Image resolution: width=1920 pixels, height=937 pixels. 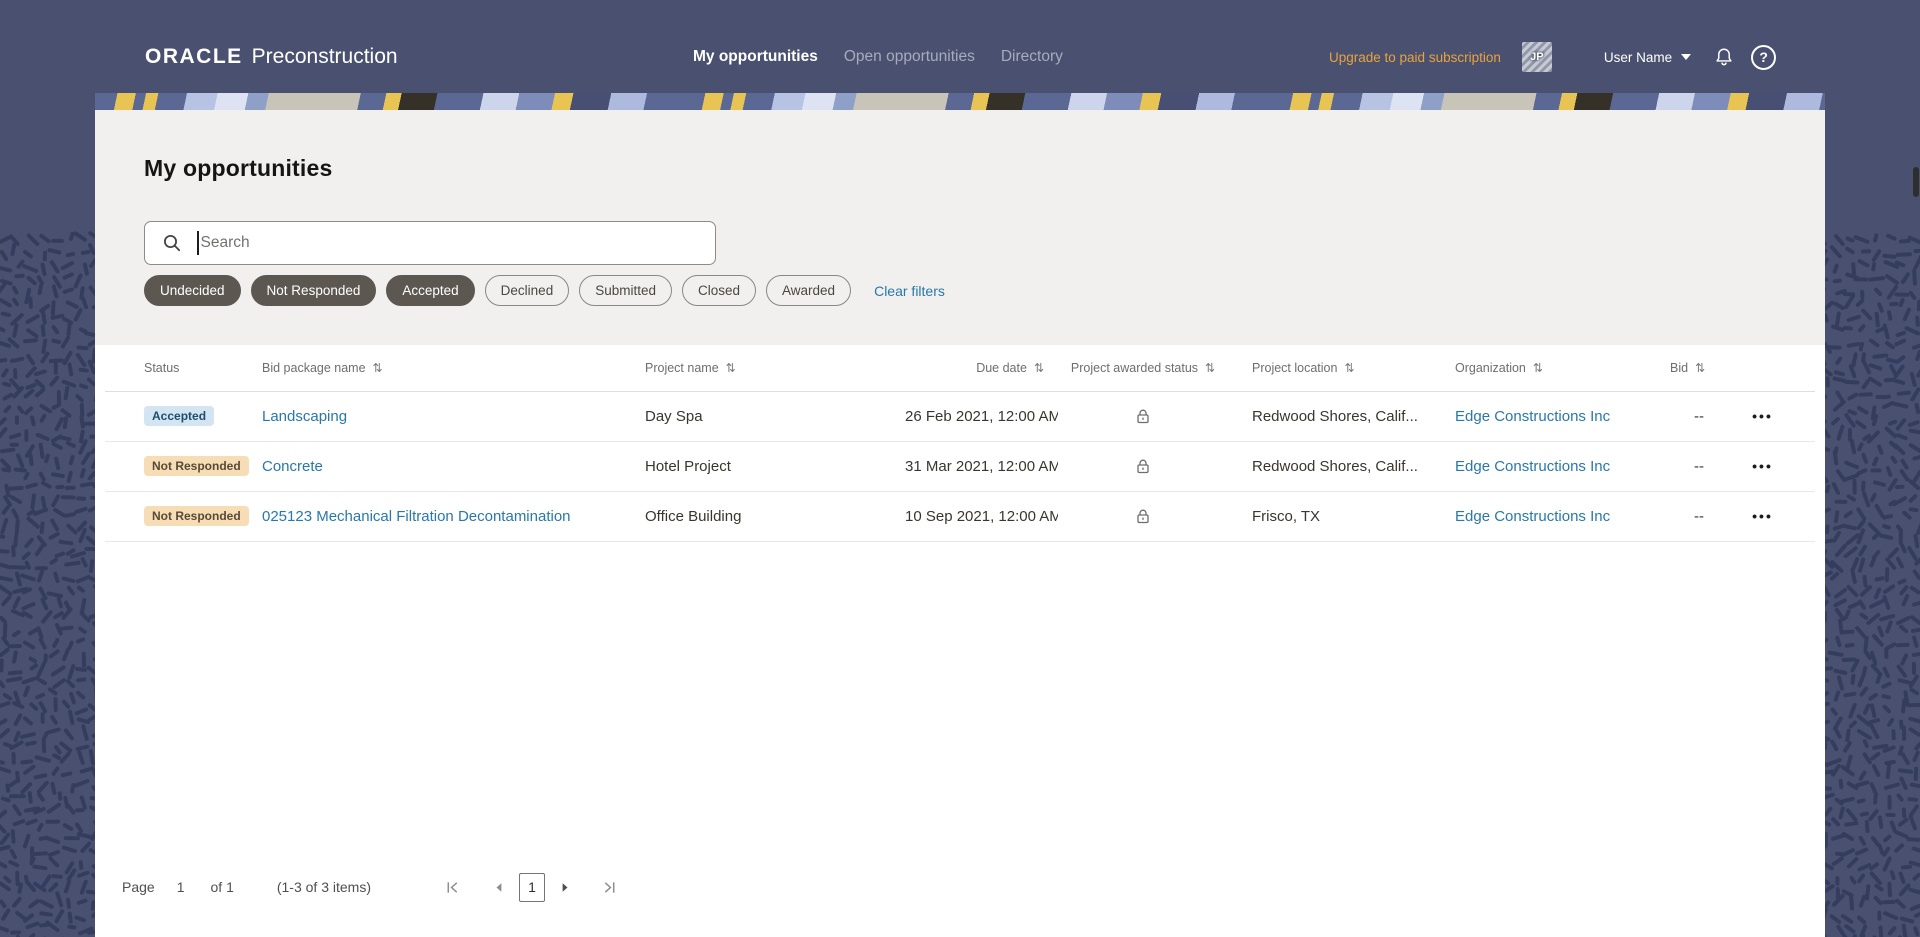 What do you see at coordinates (162, 367) in the screenshot?
I see `column-label: Status` at bounding box center [162, 367].